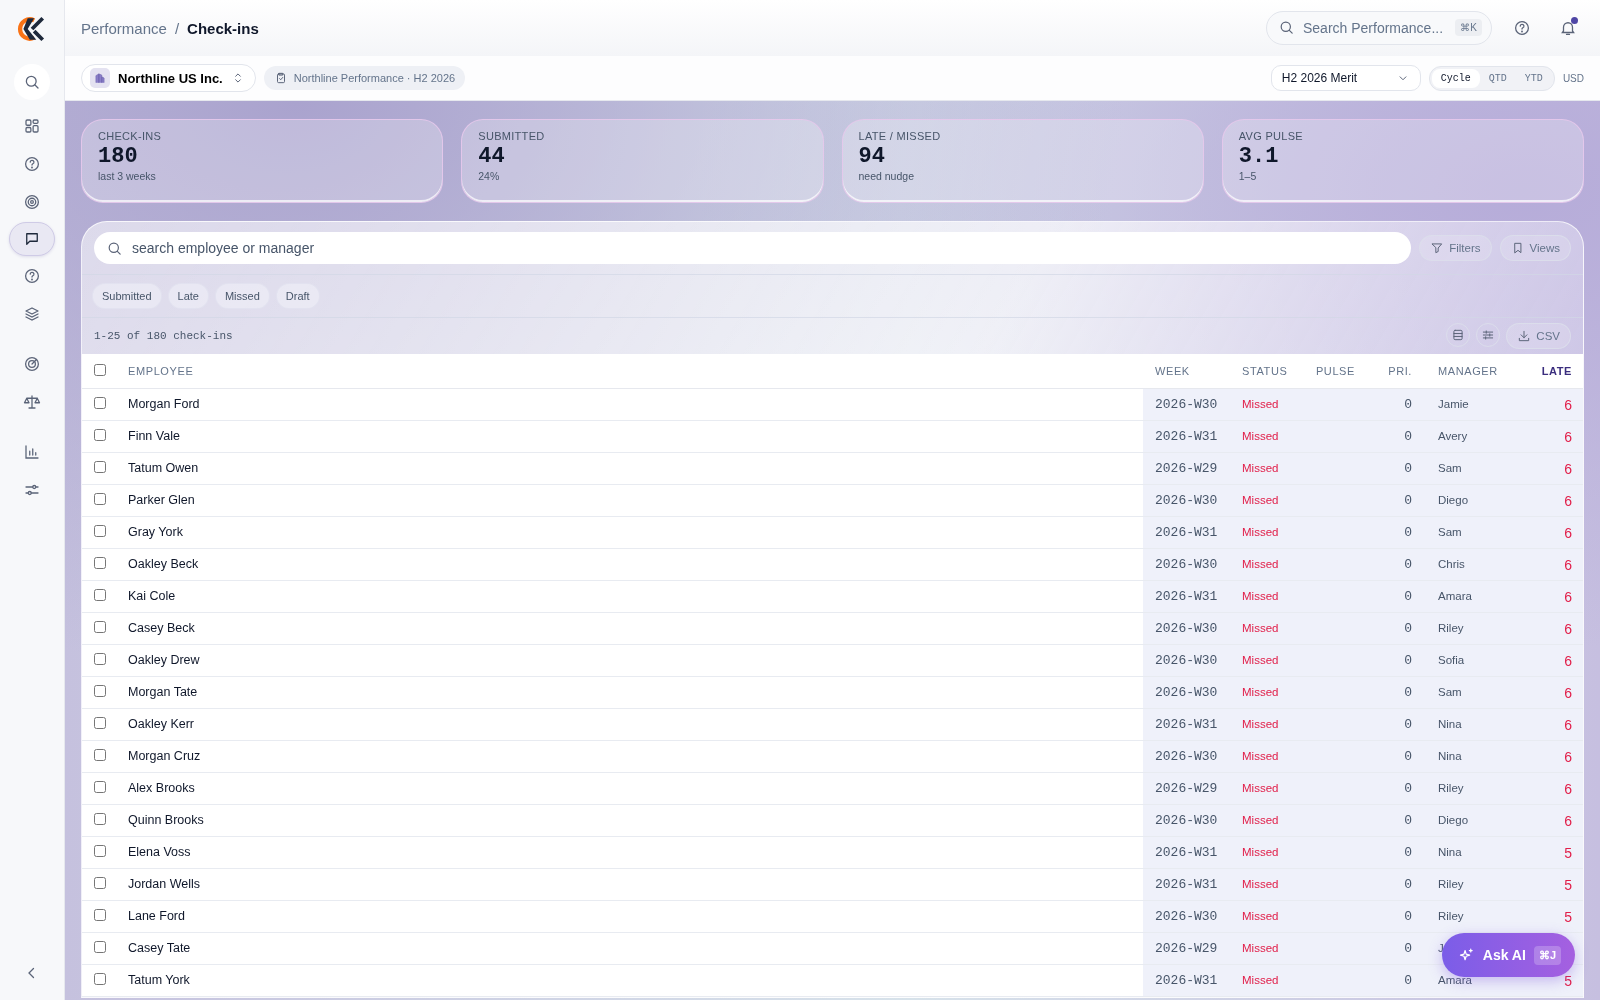 The image size is (1600, 1000). What do you see at coordinates (630, 371) in the screenshot?
I see `column-header: EMPLOYEE` at bounding box center [630, 371].